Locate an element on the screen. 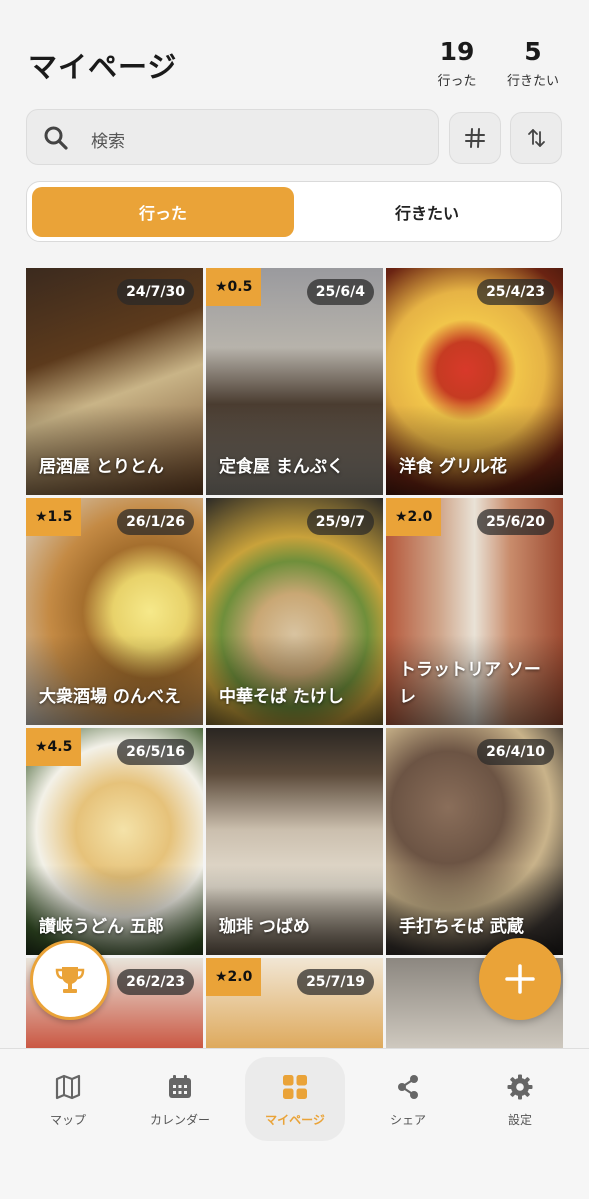  visit-date-badge: 26/5/16 is located at coordinates (155, 752).